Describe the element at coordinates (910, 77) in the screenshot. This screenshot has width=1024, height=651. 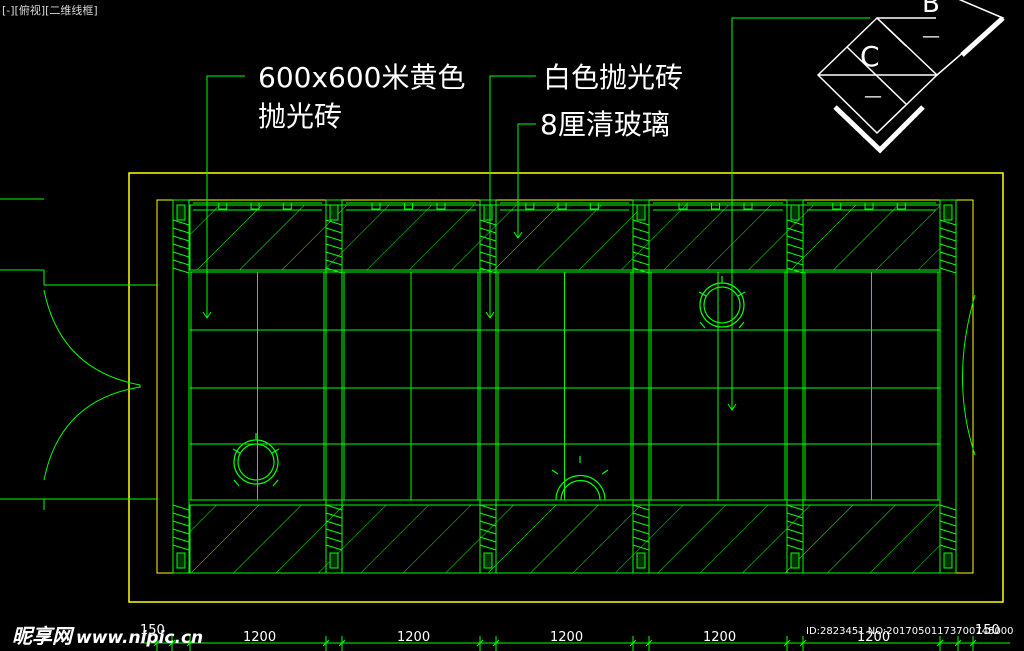
I see `section-mark` at that location.